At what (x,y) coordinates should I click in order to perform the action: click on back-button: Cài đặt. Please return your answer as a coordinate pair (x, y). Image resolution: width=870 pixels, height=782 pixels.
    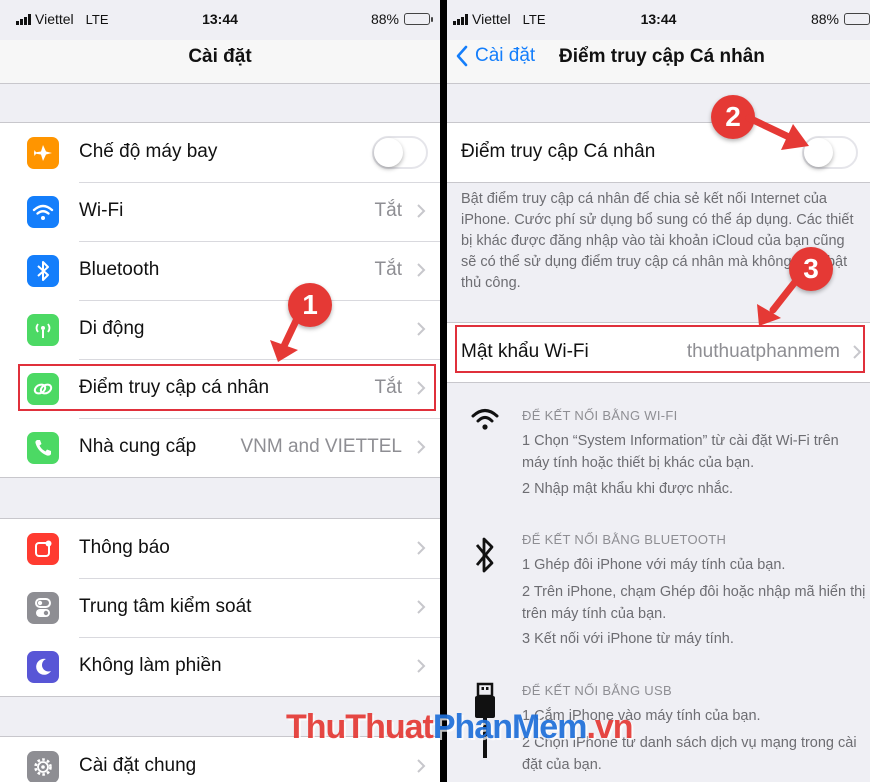
    Looking at the image, I should click on (495, 56).